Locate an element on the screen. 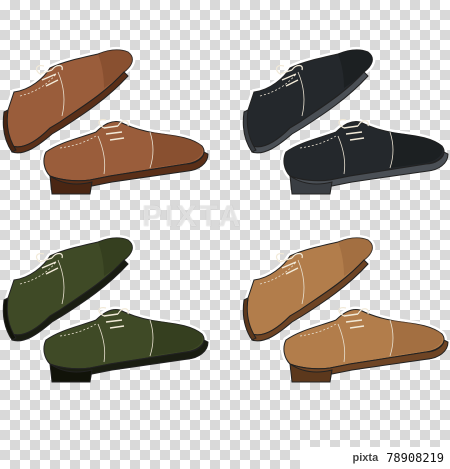 This screenshot has width=450, height=469. shoe-pair-olive is located at coordinates (105, 308).